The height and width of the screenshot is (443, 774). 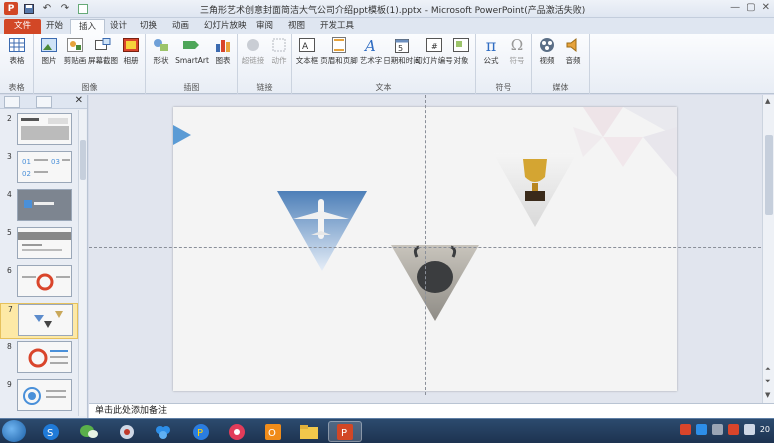 What do you see at coordinates (339, 50) in the screenshot?
I see `header-footer-button: 页眉和页脚` at bounding box center [339, 50].